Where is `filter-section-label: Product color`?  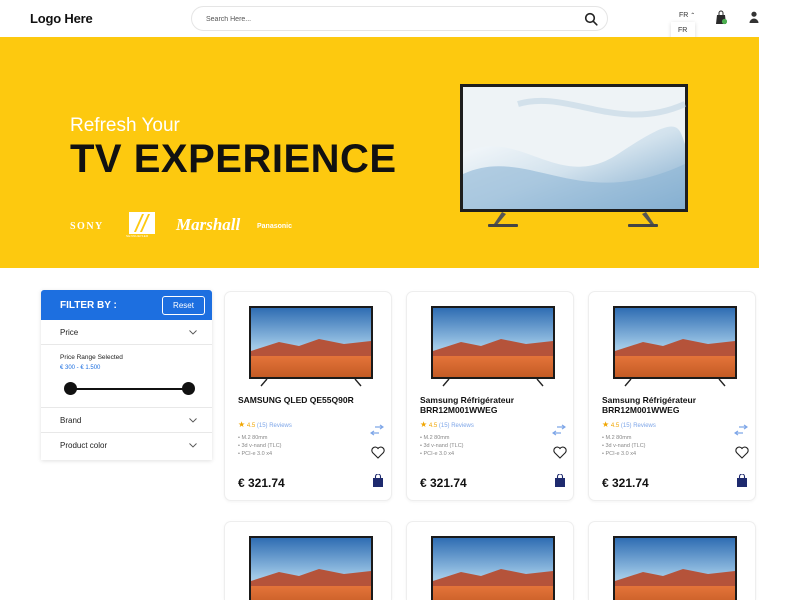 filter-section-label: Product color is located at coordinates (84, 445).